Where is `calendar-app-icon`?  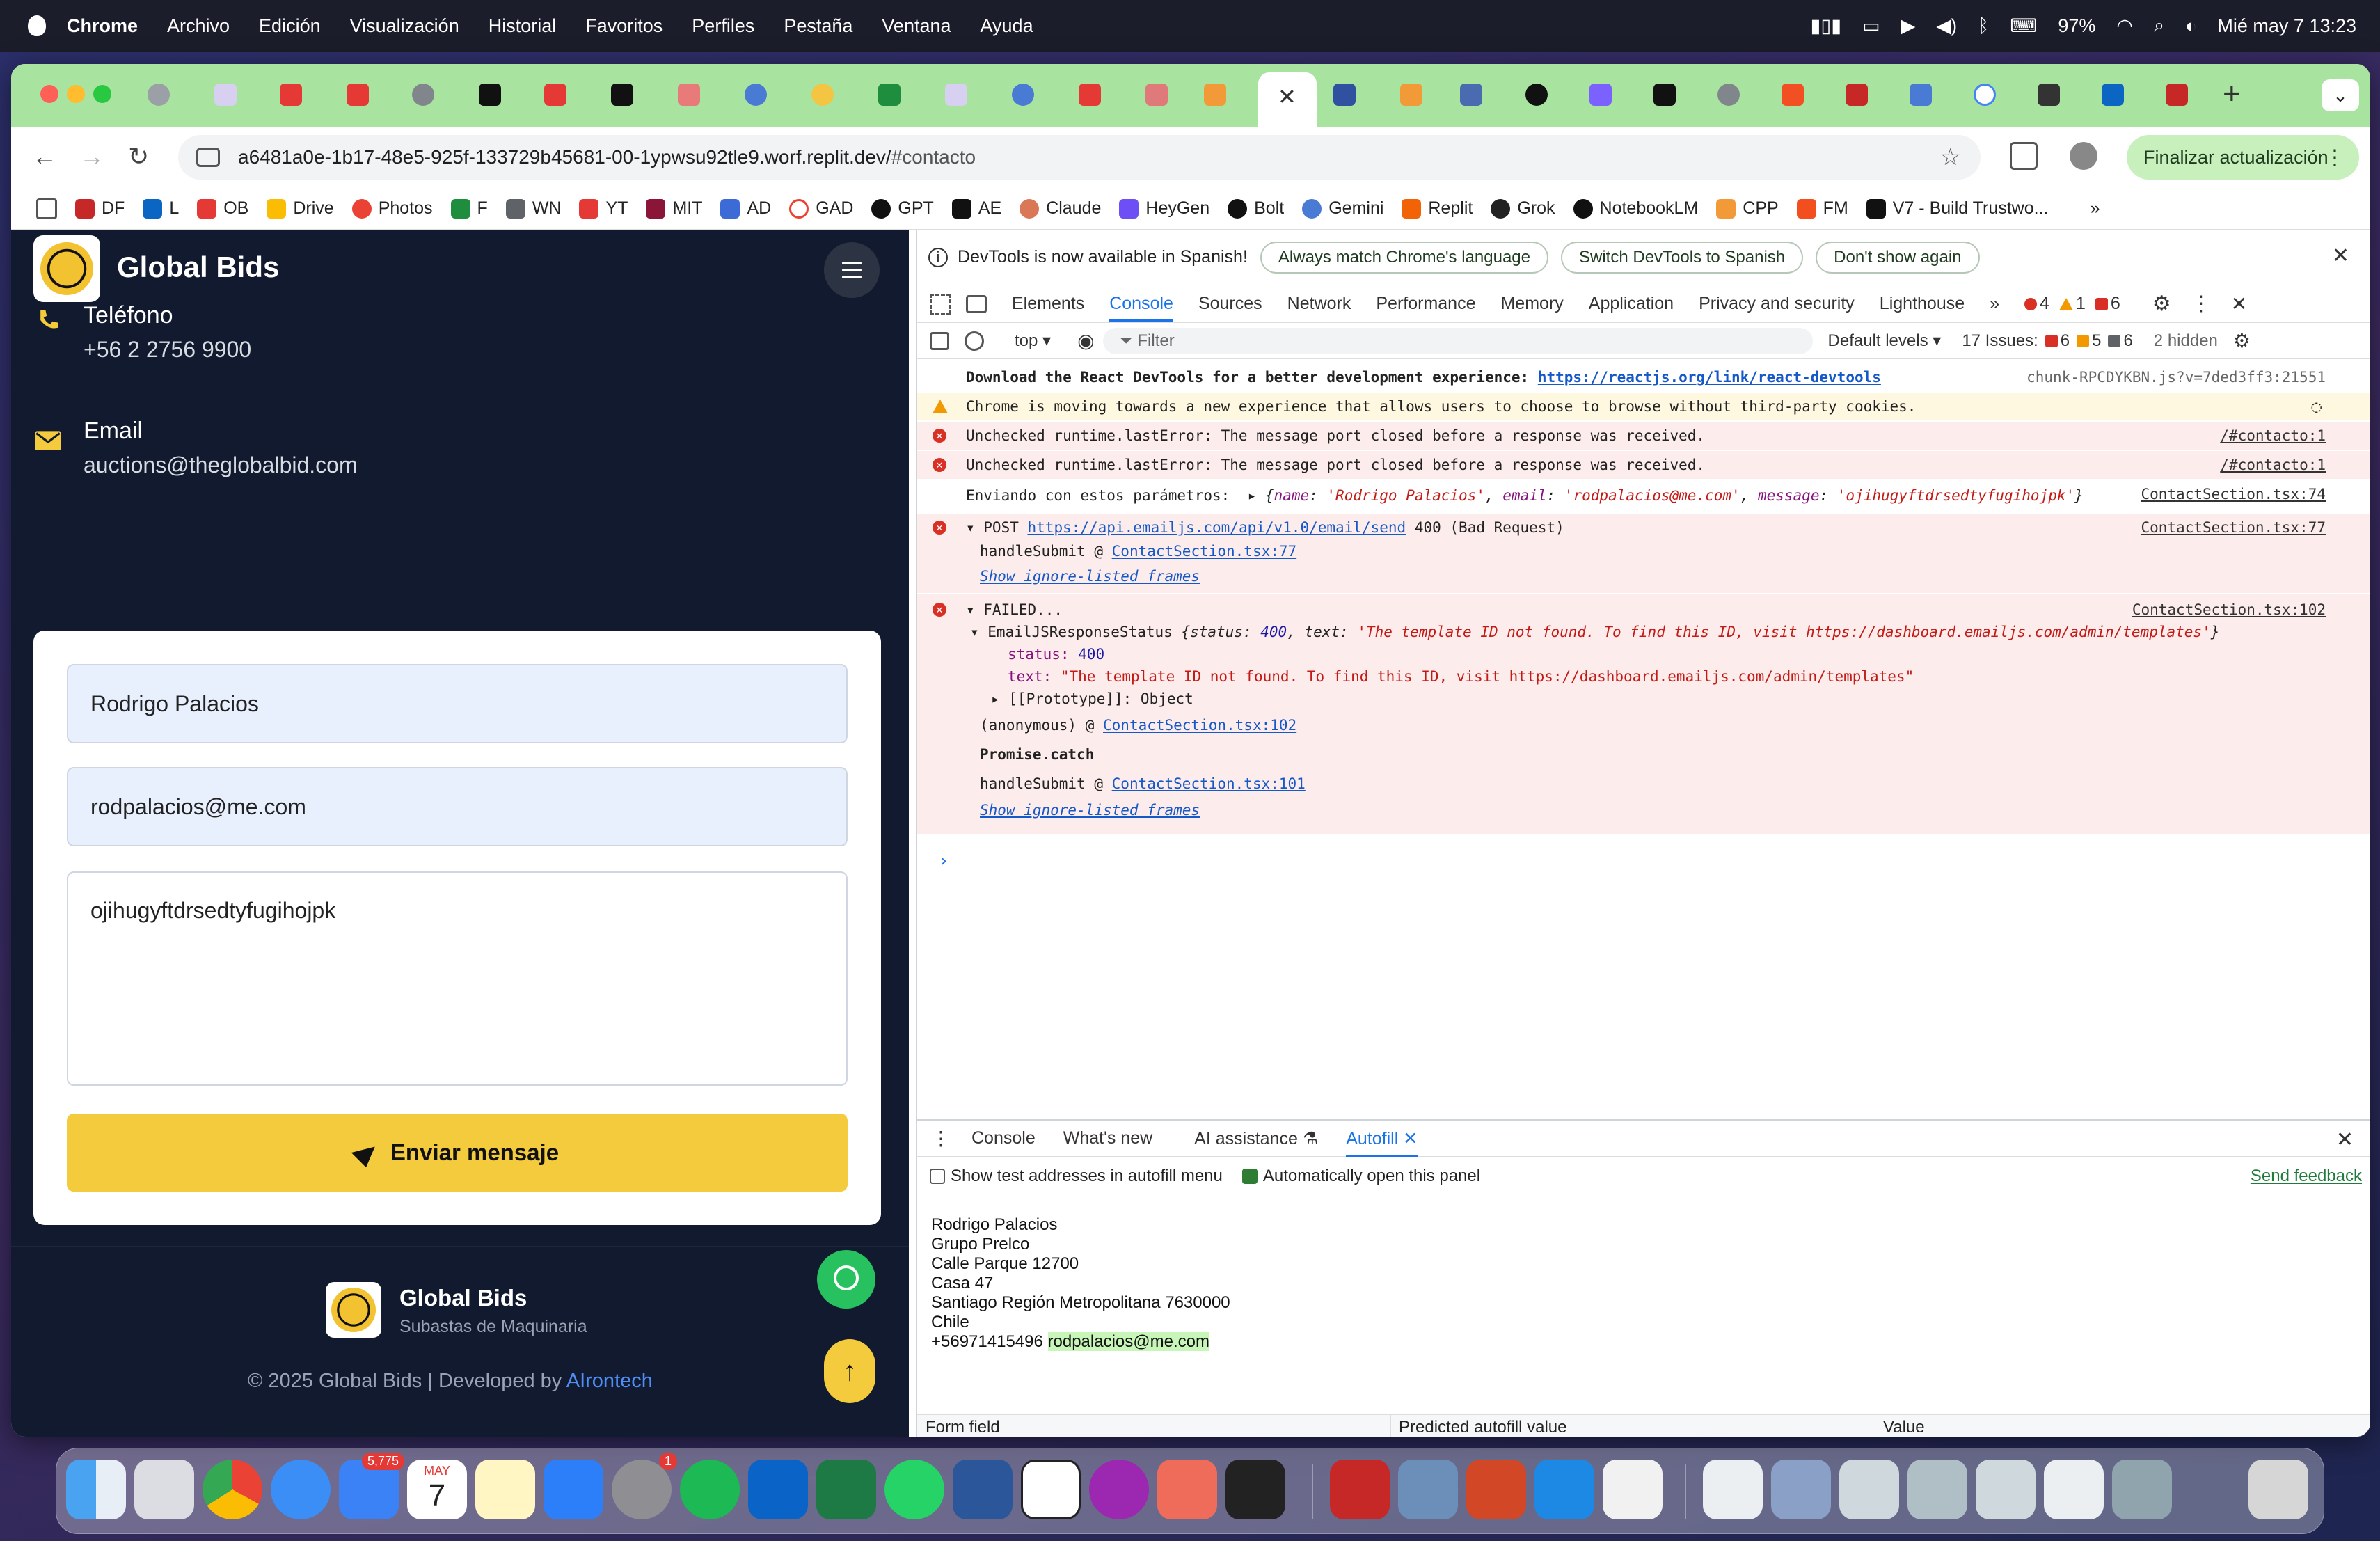
calendar-app-icon is located at coordinates (1051, 1489).